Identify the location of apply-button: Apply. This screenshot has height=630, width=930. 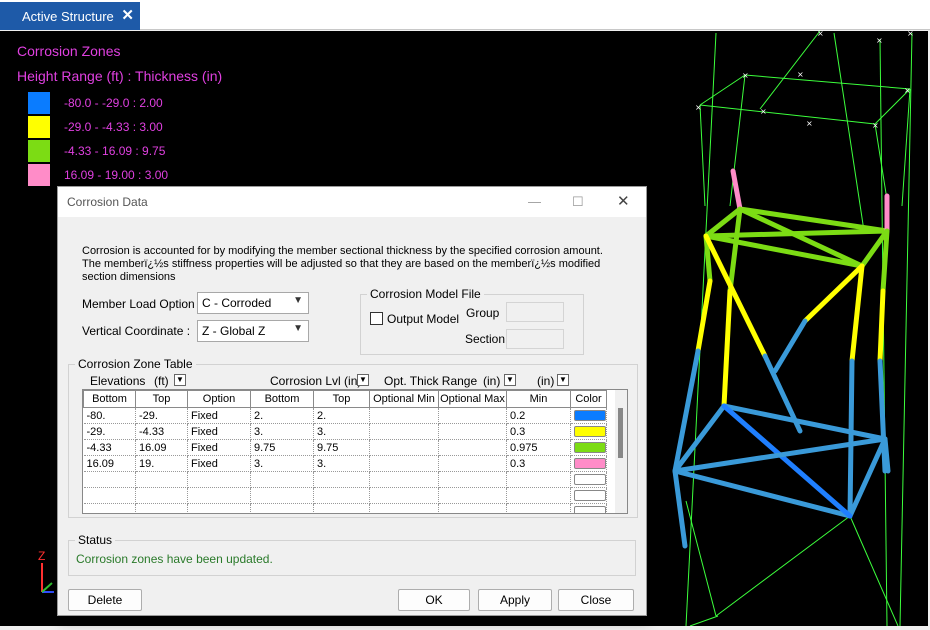
(515, 600).